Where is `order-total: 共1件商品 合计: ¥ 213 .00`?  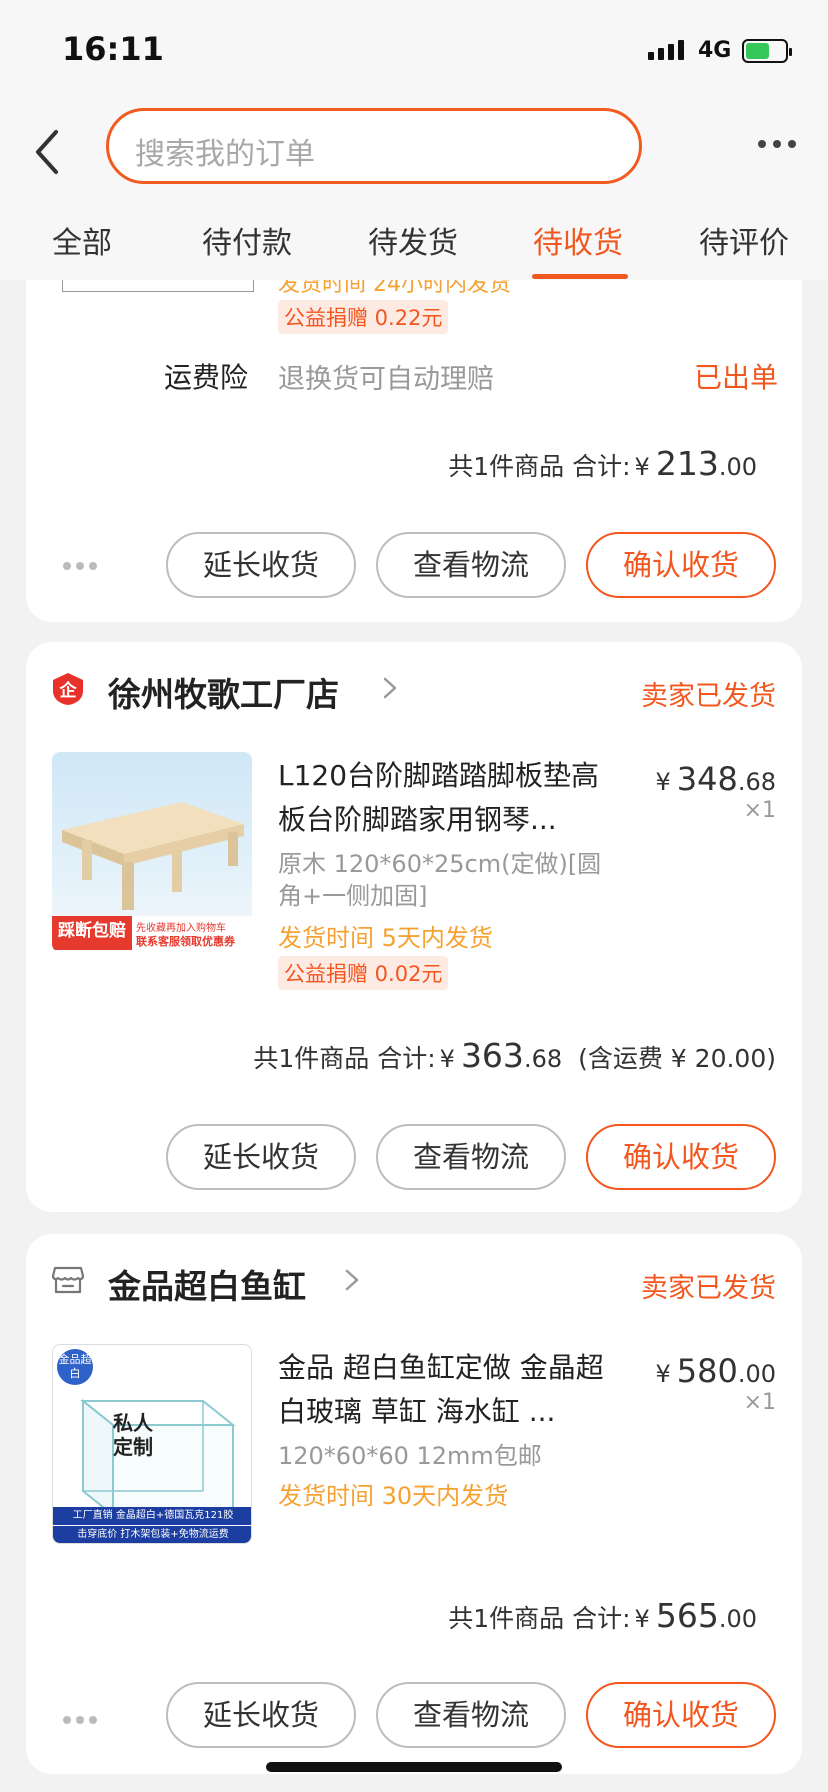 order-total: 共1件商品 合计: ¥ 213 .00 is located at coordinates (602, 463).